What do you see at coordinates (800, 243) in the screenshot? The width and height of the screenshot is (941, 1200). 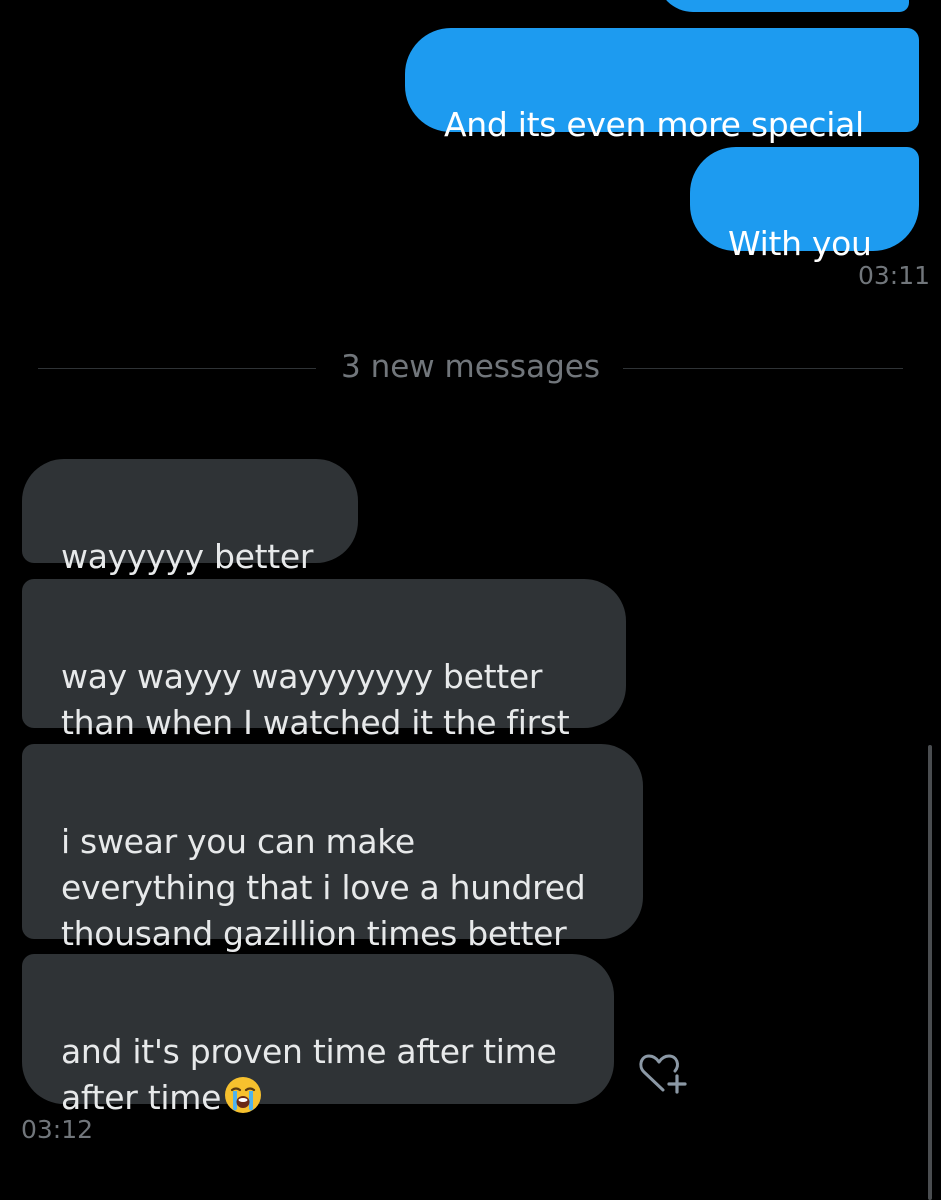 I see `sent-message-text: With you` at bounding box center [800, 243].